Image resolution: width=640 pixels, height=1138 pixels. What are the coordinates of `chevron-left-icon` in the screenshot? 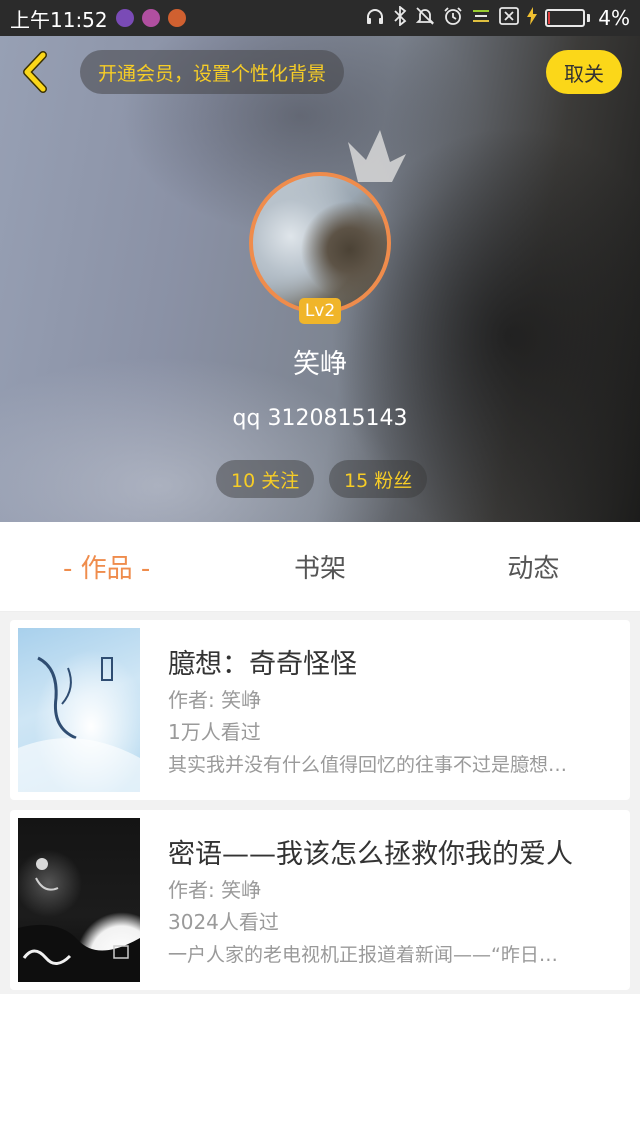 It's located at (35, 72).